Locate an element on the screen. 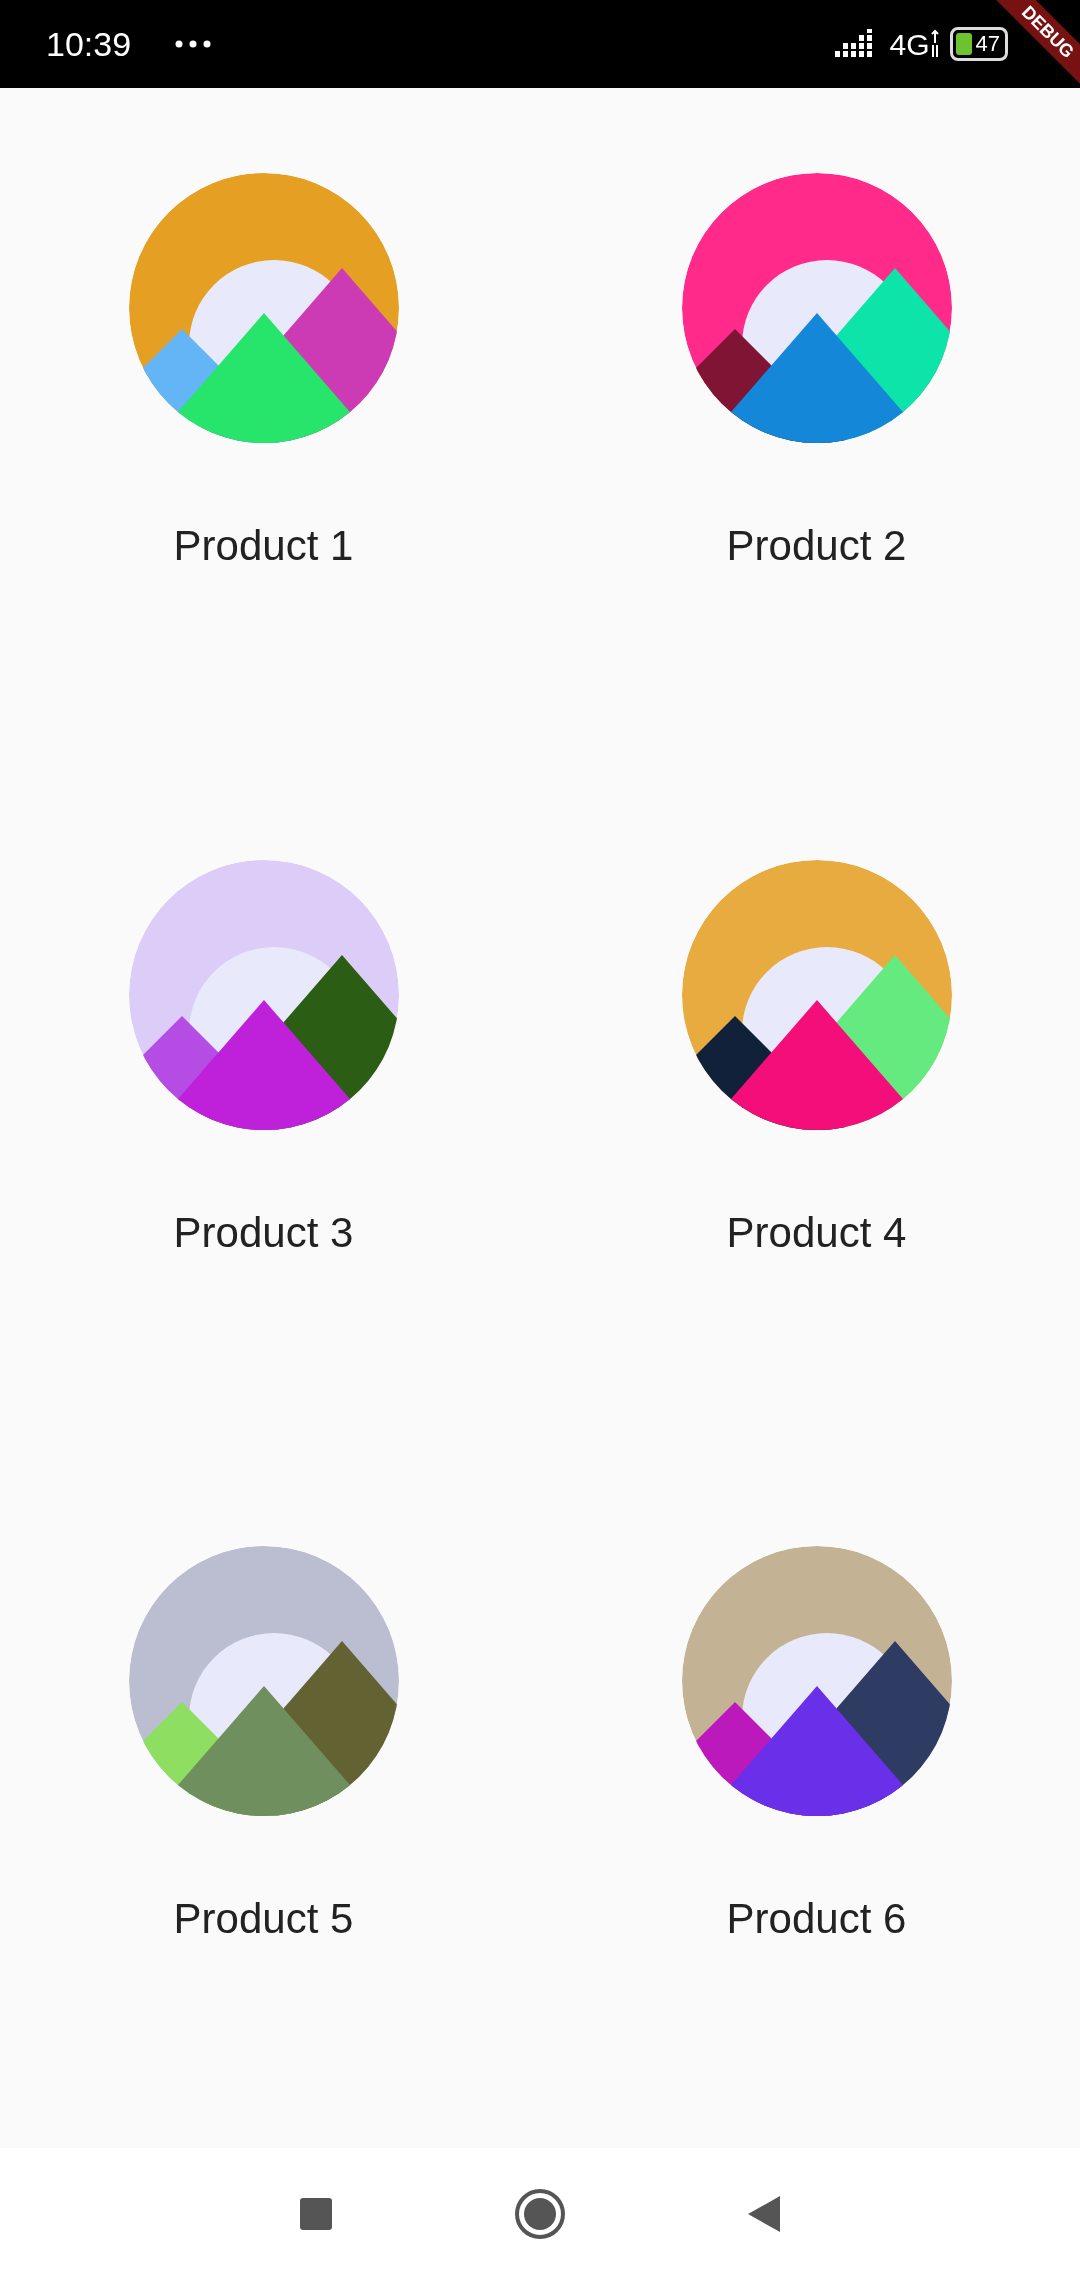 This screenshot has height=2280, width=1080. data-arrows-icon is located at coordinates (934, 44).